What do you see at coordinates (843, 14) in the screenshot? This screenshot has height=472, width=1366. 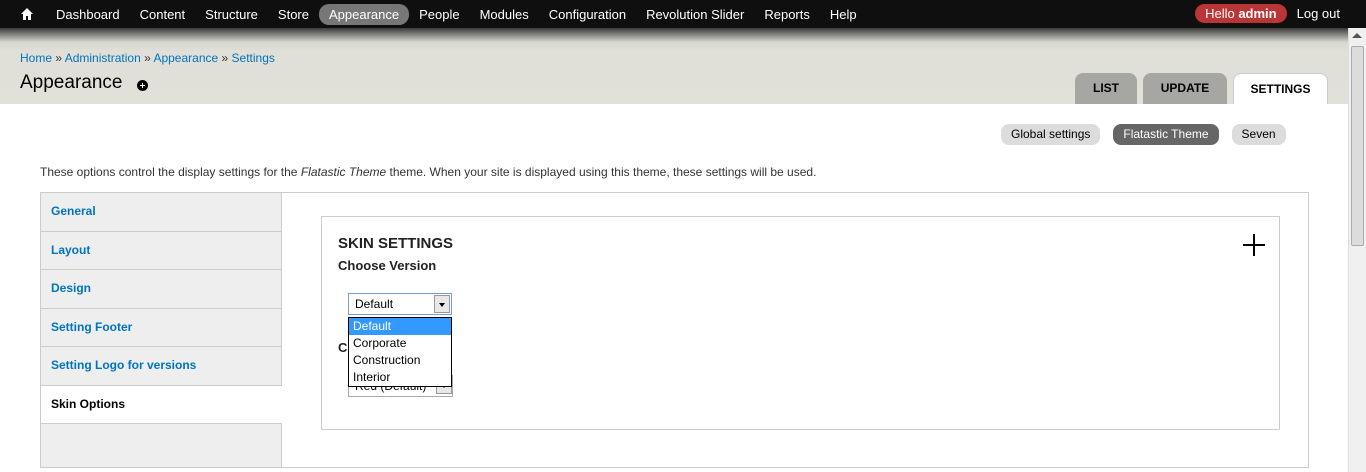 I see `toolbar-item-help: Help` at bounding box center [843, 14].